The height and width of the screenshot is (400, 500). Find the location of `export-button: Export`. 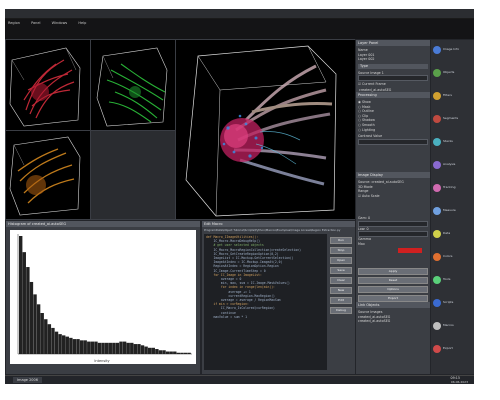

export-button: Export is located at coordinates (393, 298).